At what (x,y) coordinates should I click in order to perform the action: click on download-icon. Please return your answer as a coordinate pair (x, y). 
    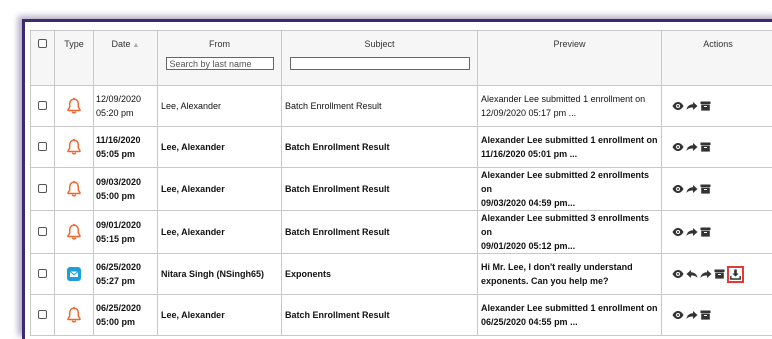
    Looking at the image, I should click on (735, 274).